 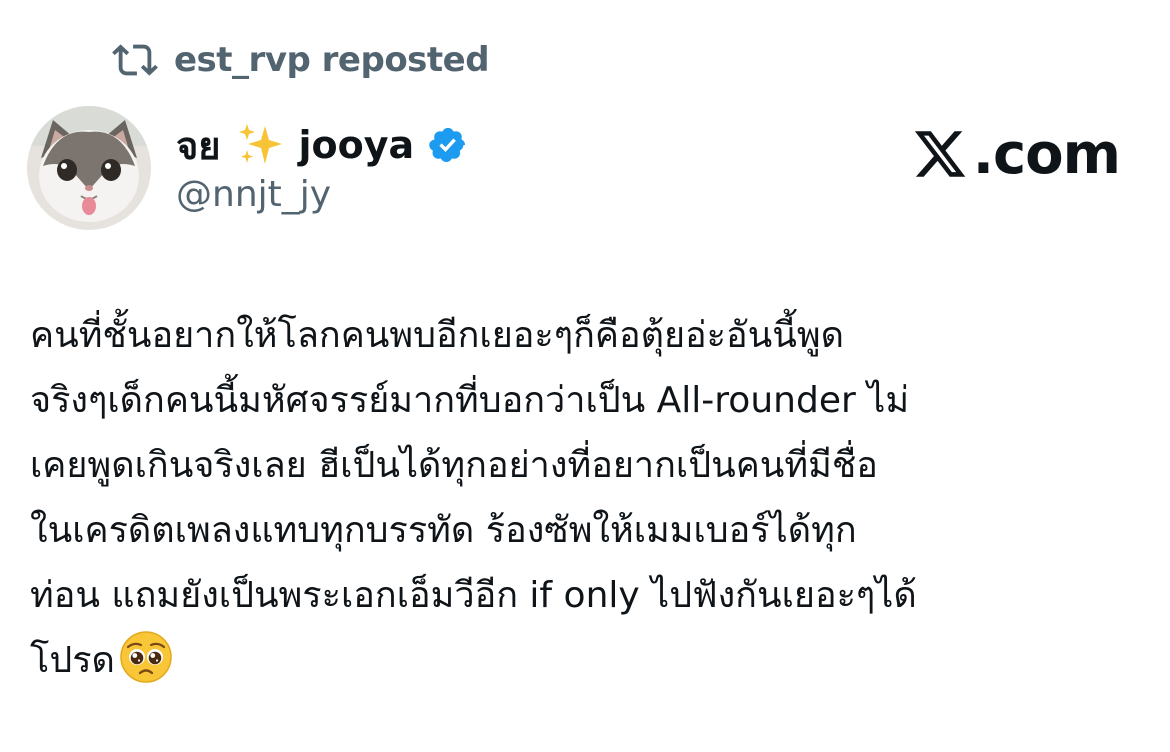 What do you see at coordinates (940, 154) in the screenshot?
I see `x-logo-icon` at bounding box center [940, 154].